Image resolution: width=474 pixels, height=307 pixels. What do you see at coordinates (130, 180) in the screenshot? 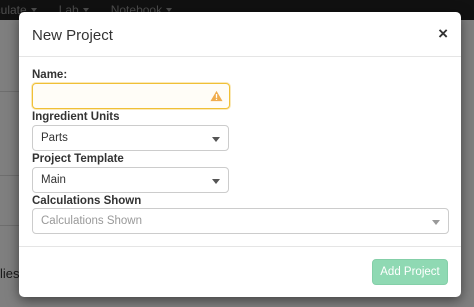
I see `project-template-select: Main` at bounding box center [130, 180].